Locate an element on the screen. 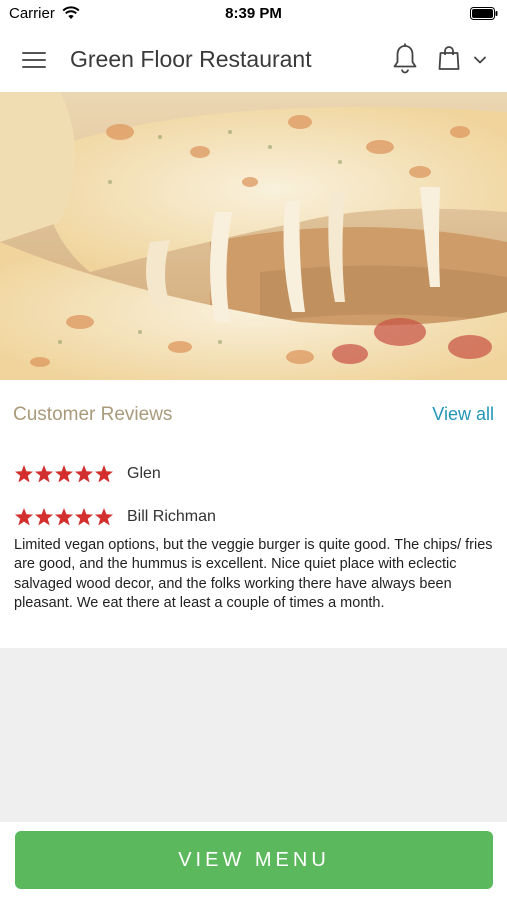  status-bar: Carrier 8:39 PM is located at coordinates (253, 14).